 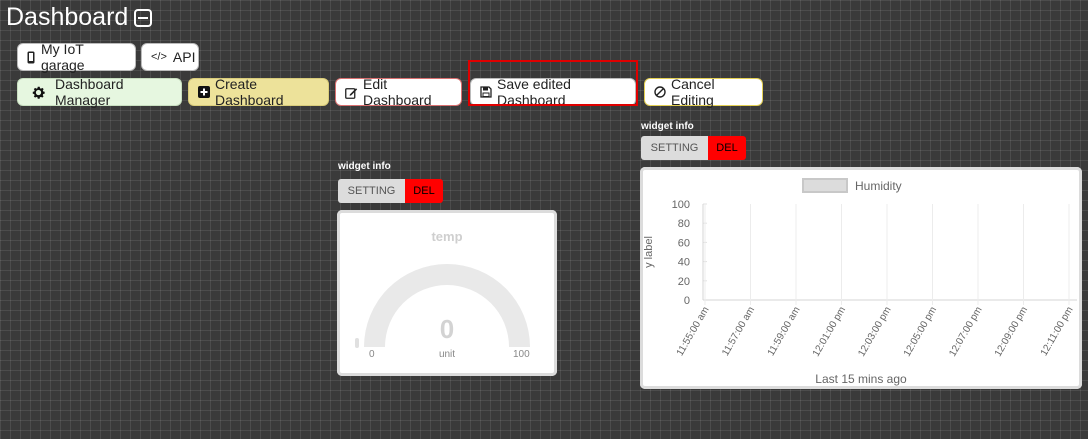 What do you see at coordinates (874, 332) in the screenshot?
I see `x-tick-label: 12:03:00 pm` at bounding box center [874, 332].